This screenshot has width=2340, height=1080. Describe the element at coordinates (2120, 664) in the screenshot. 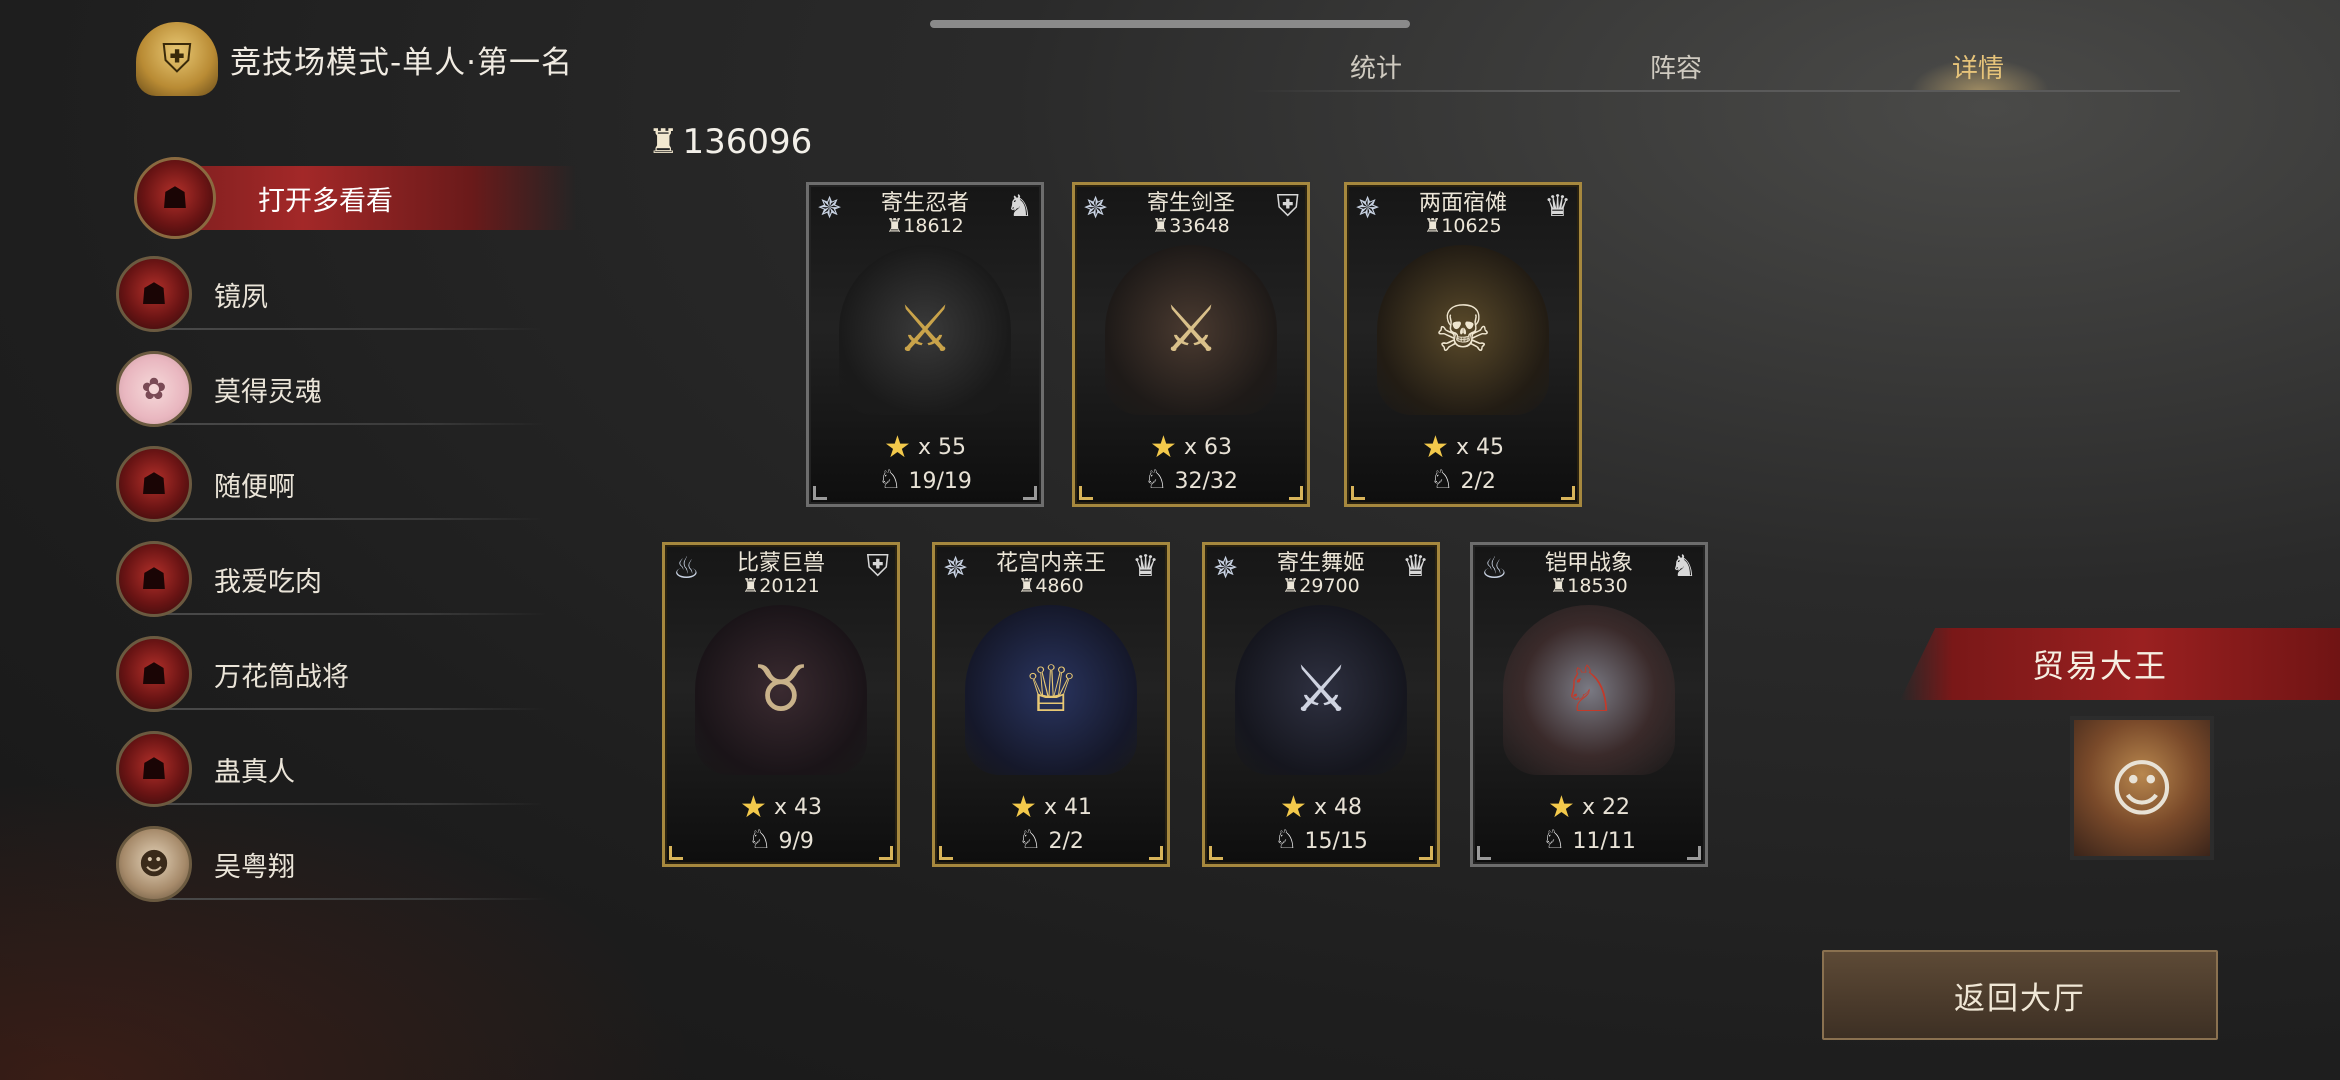

I see `winner-banner: 贸易大王` at that location.